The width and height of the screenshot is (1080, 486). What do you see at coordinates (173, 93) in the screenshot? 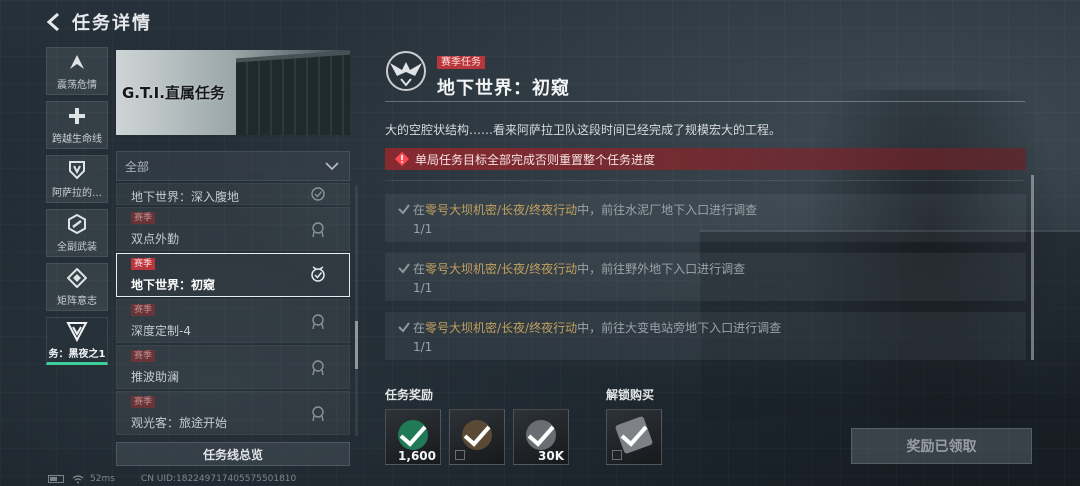
I see `banner-title: G.T.I.直属任务` at bounding box center [173, 93].